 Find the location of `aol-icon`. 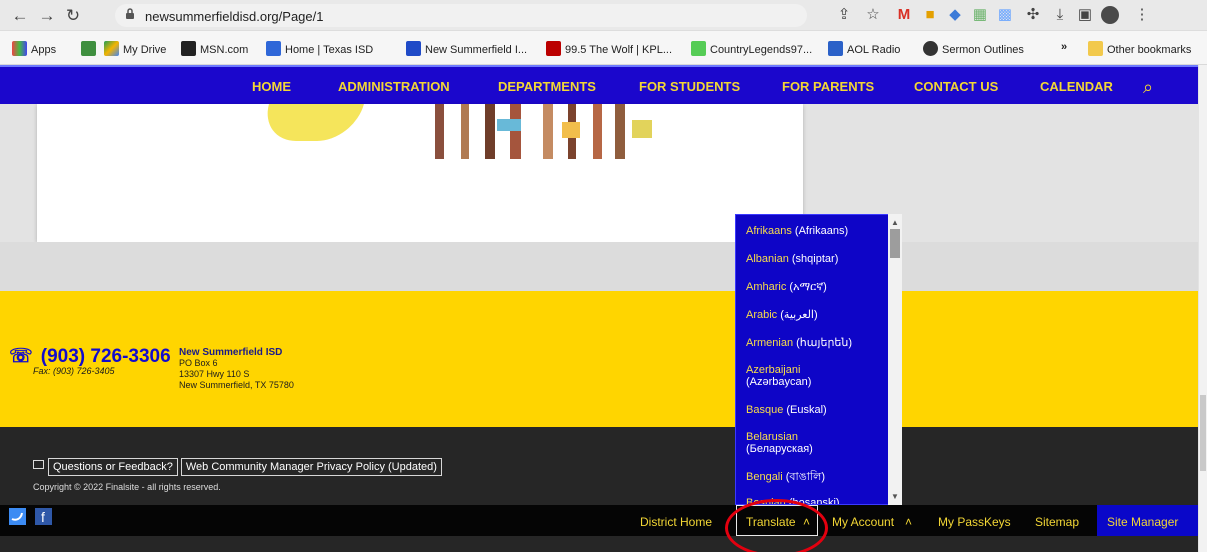

aol-icon is located at coordinates (835, 48).